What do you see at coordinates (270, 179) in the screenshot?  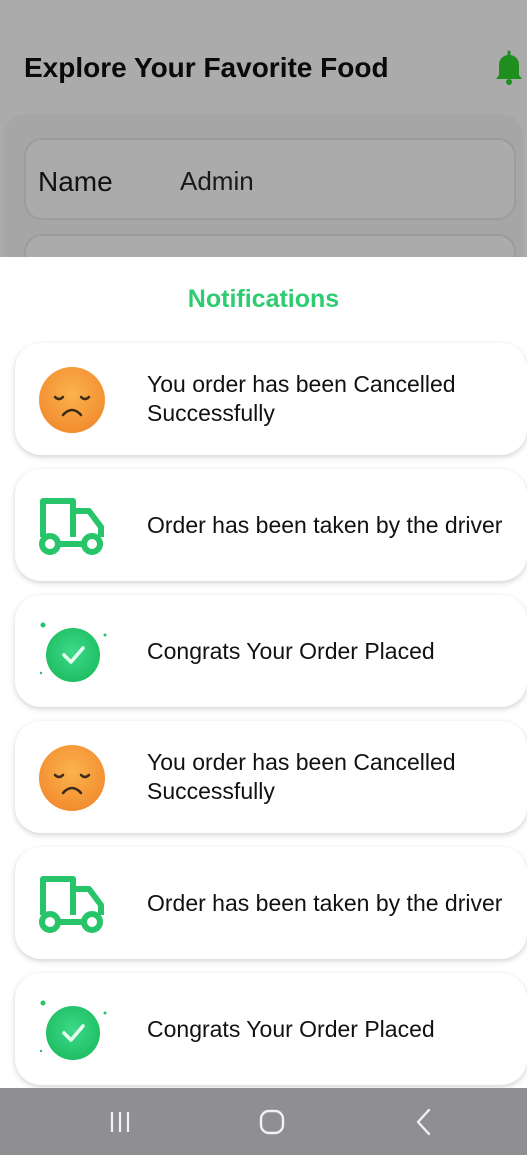 I see `name-field: Name Admin` at bounding box center [270, 179].